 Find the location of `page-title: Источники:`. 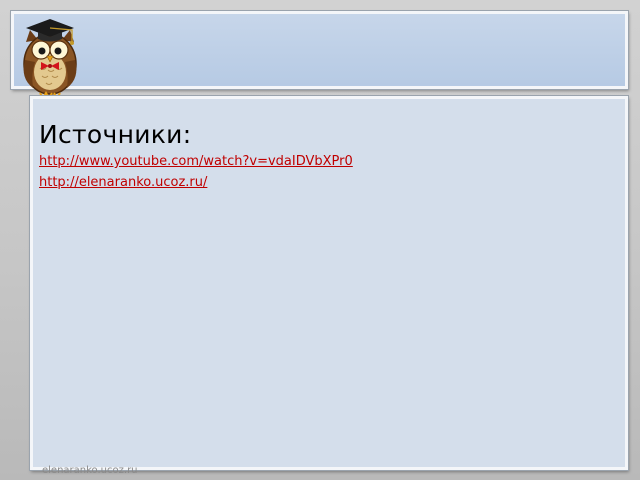

page-title: Источники: is located at coordinates (115, 134).